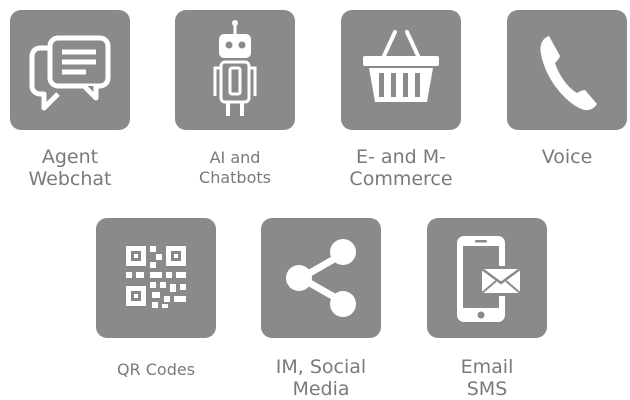 The height and width of the screenshot is (400, 630). I want to click on ai-chatbots-tile, so click(235, 70).